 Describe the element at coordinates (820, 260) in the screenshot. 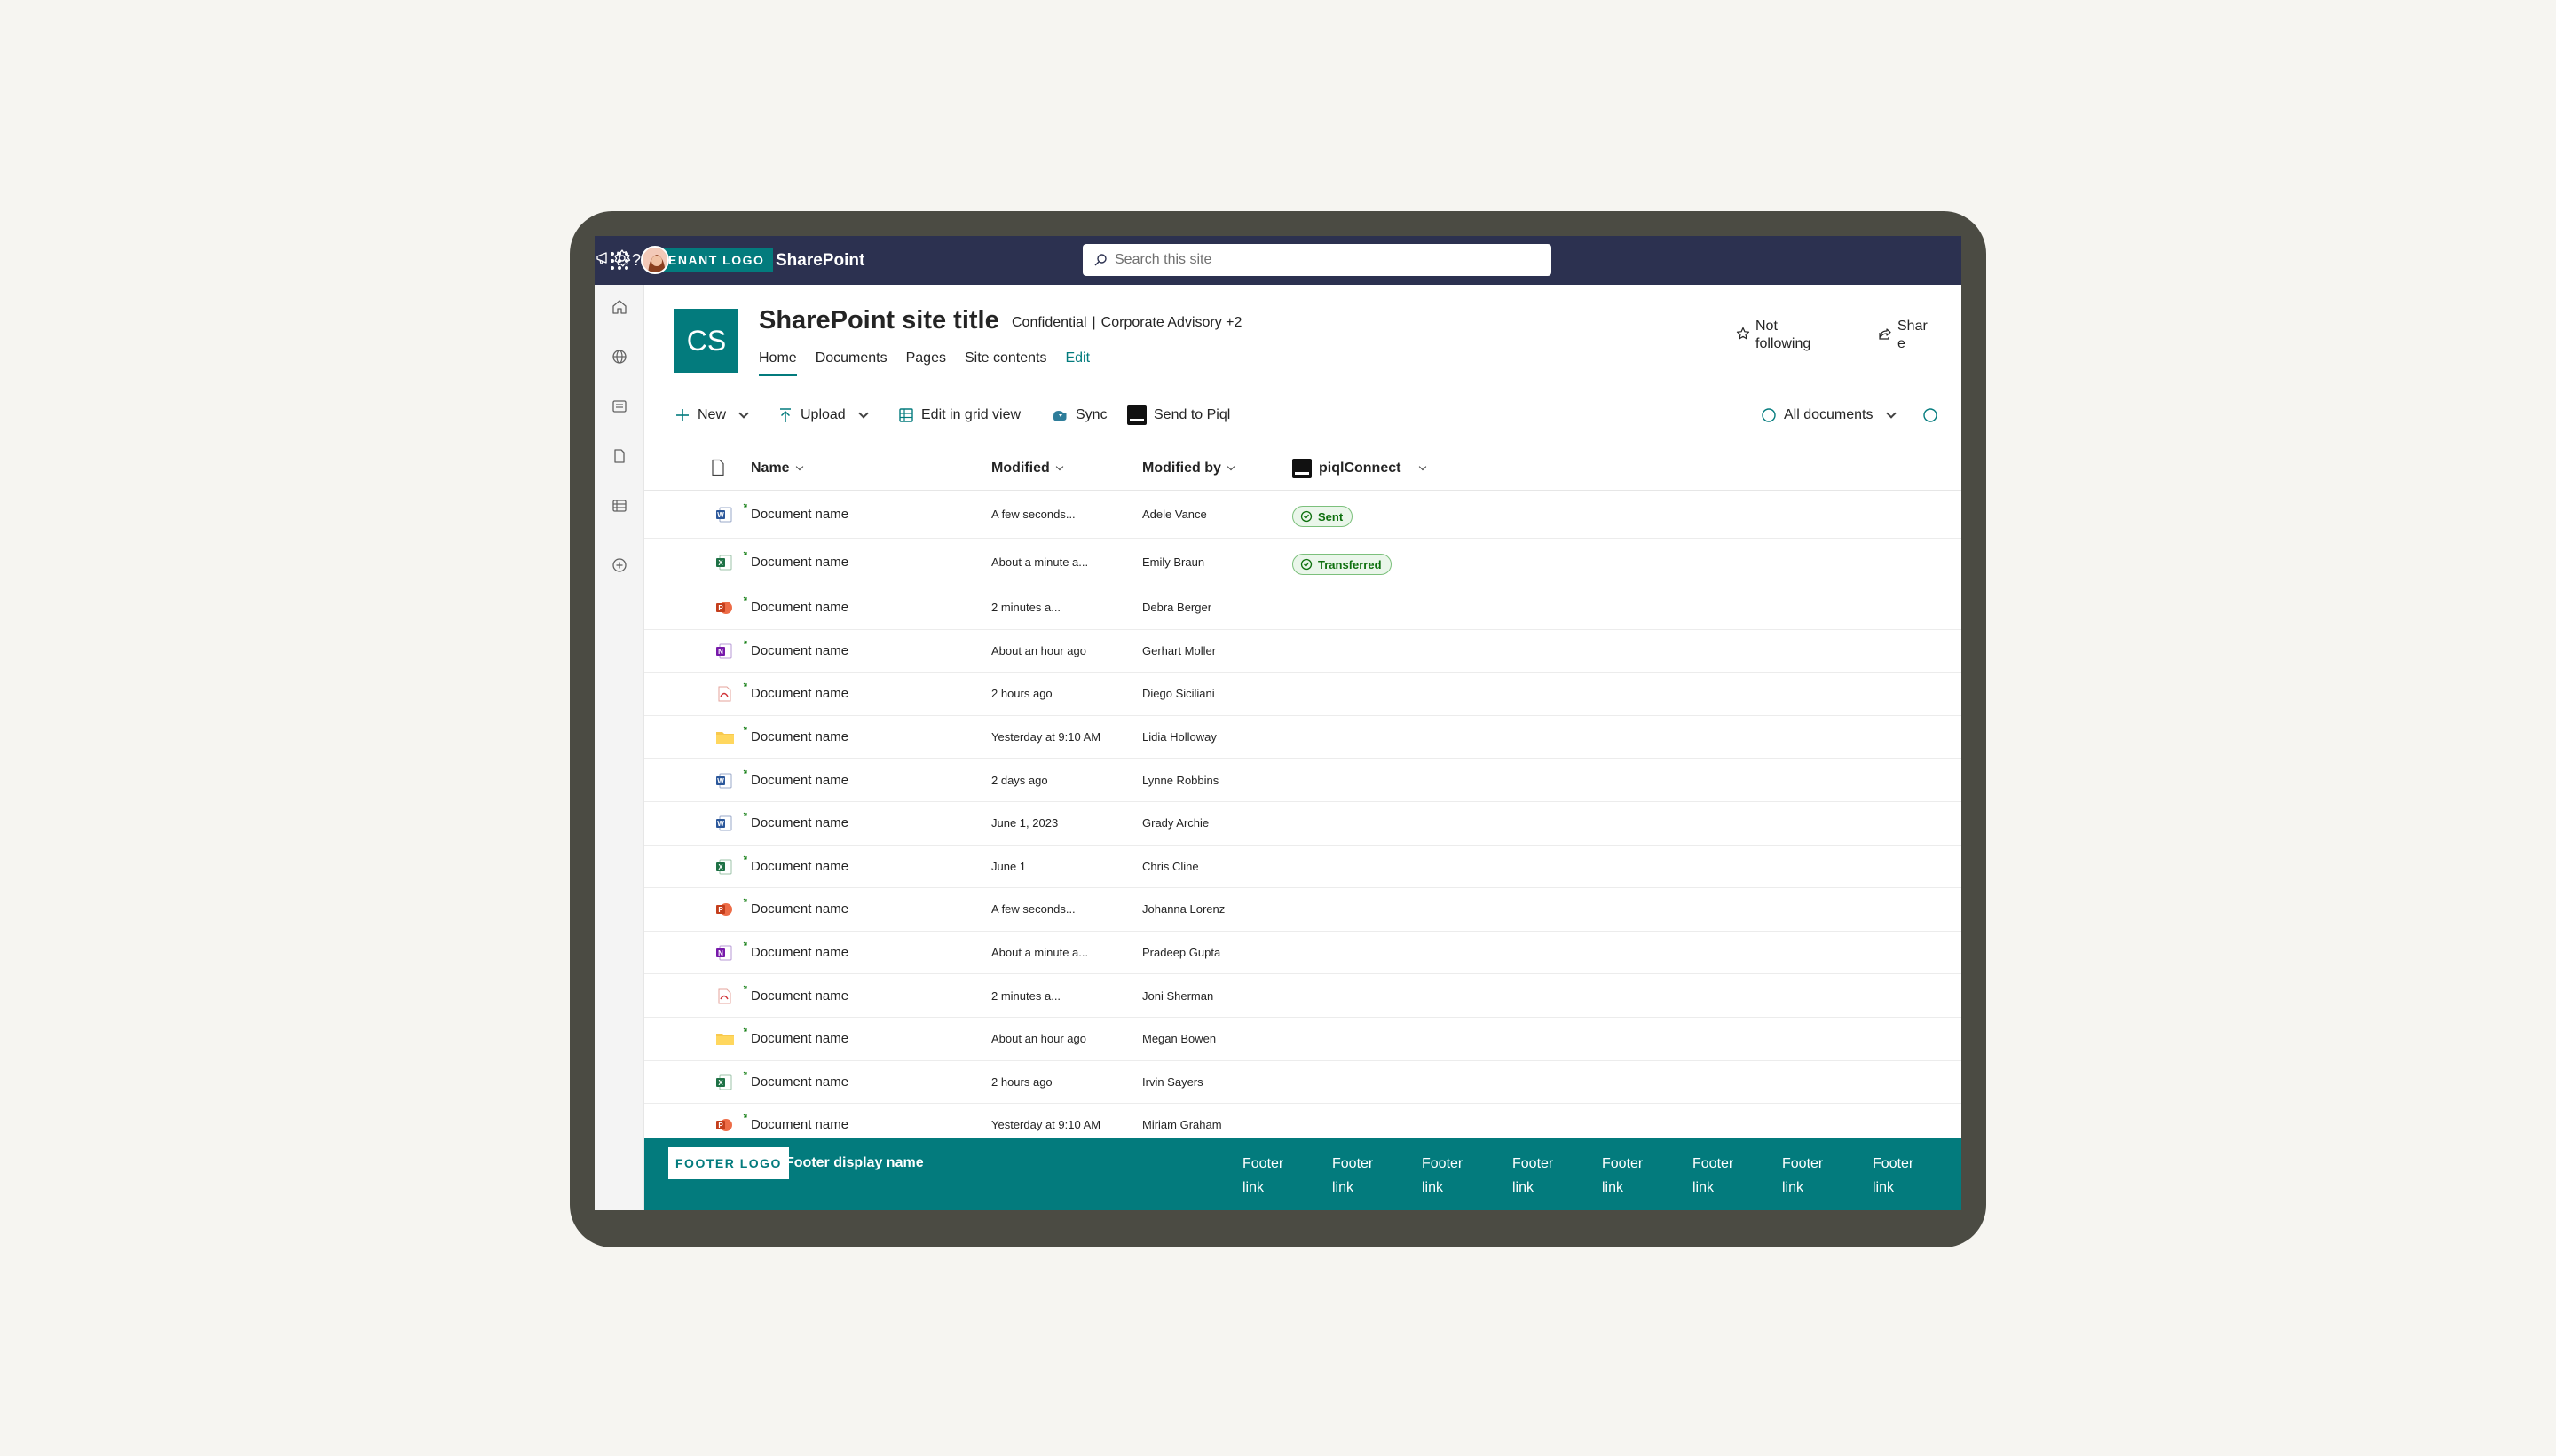

I see `app-name: SharePoint` at that location.